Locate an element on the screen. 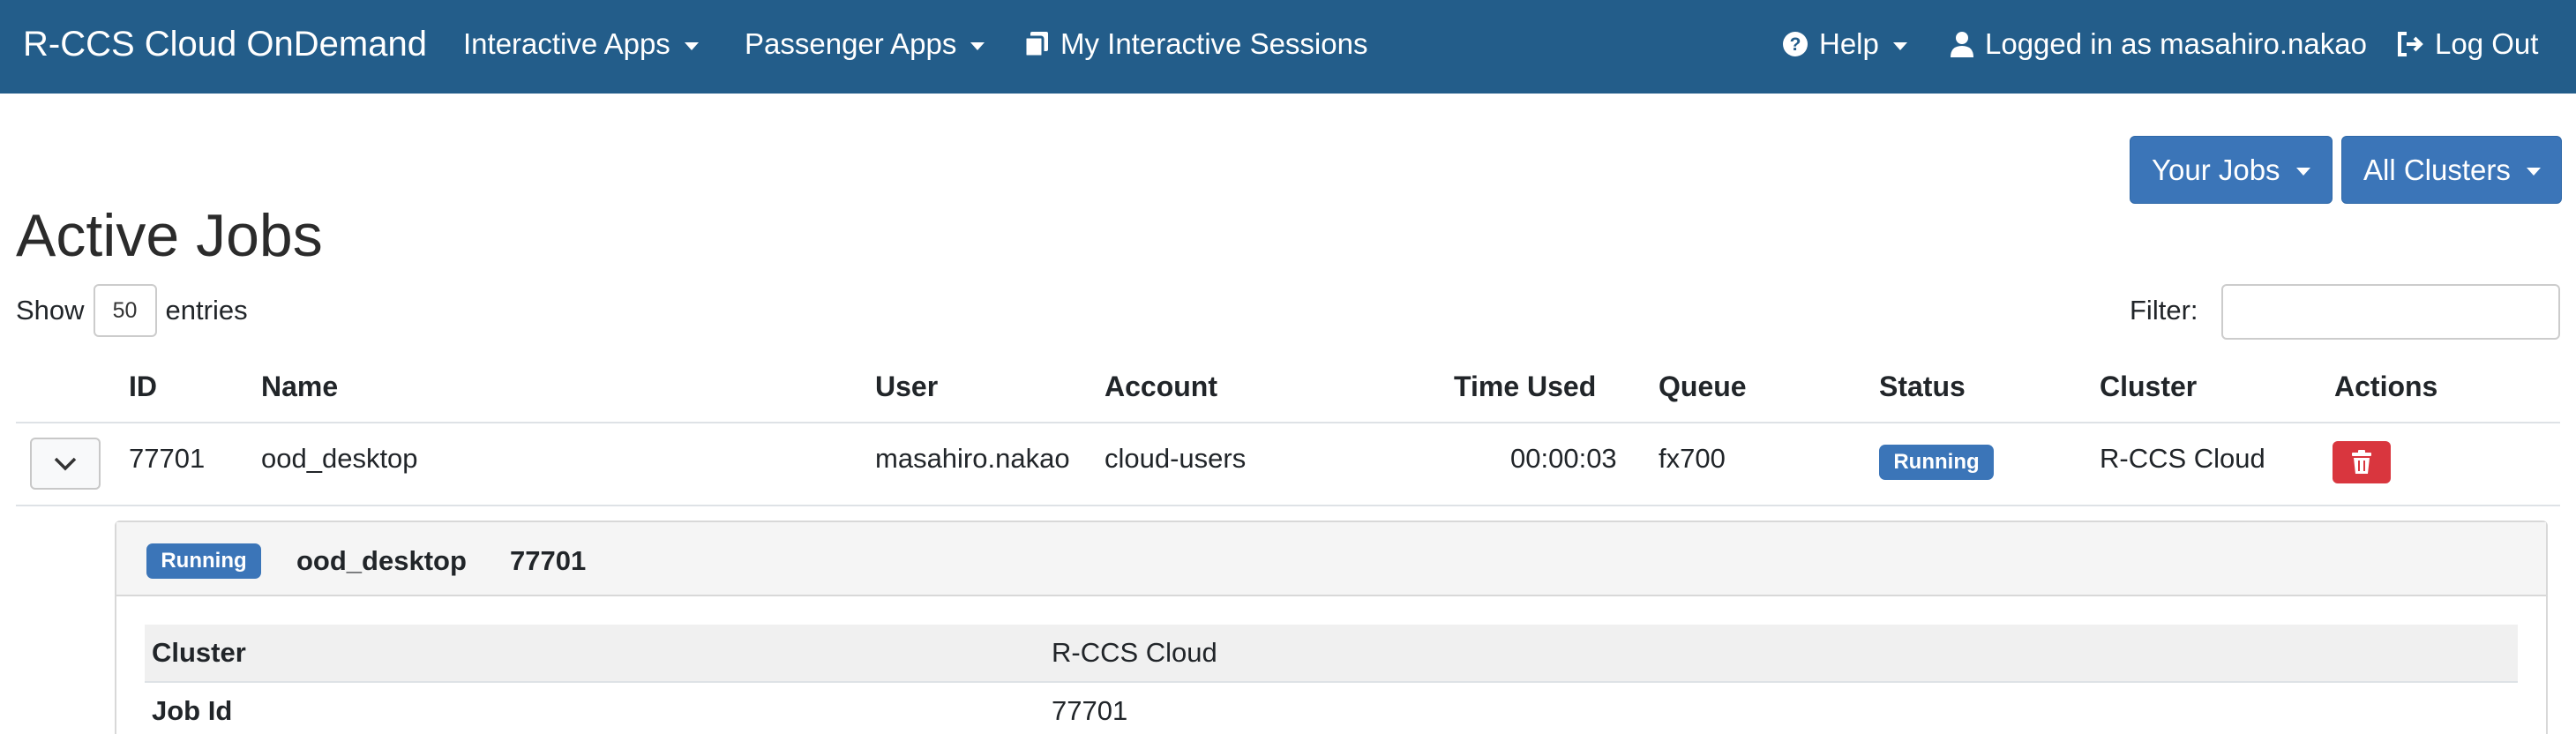 This screenshot has height=734, width=2576. column-header-account: Account is located at coordinates (1161, 387).